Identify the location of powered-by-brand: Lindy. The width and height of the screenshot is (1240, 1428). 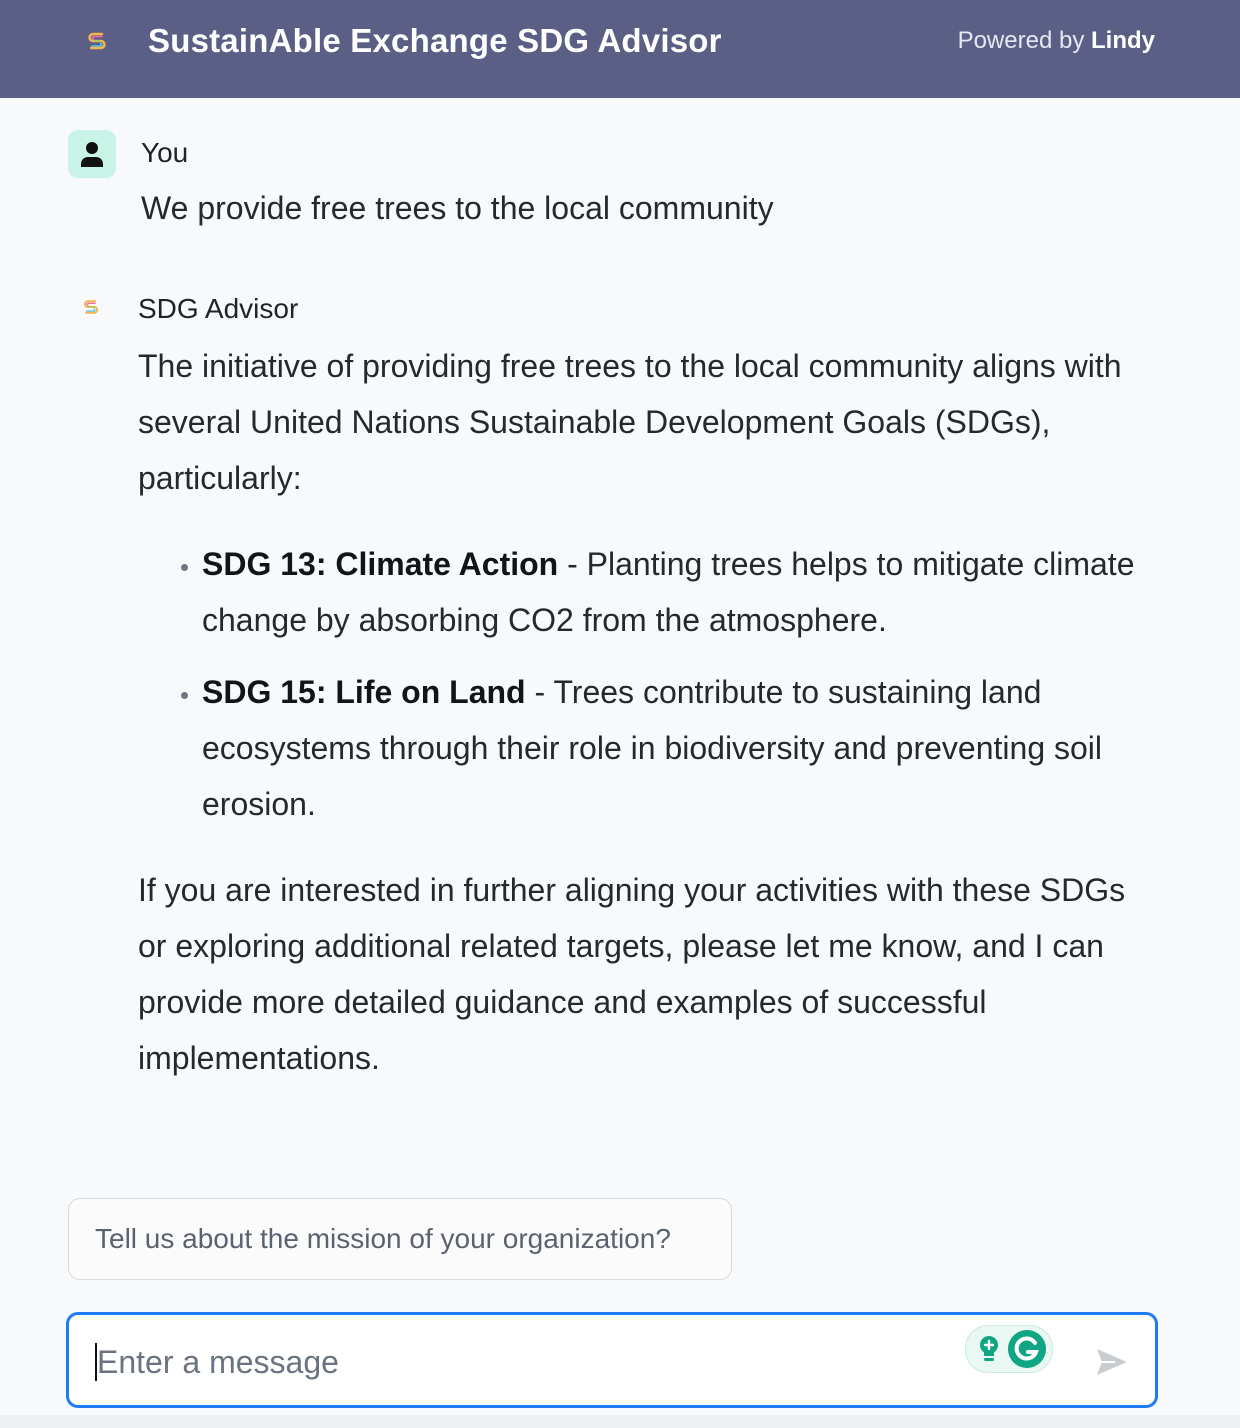
(1123, 40).